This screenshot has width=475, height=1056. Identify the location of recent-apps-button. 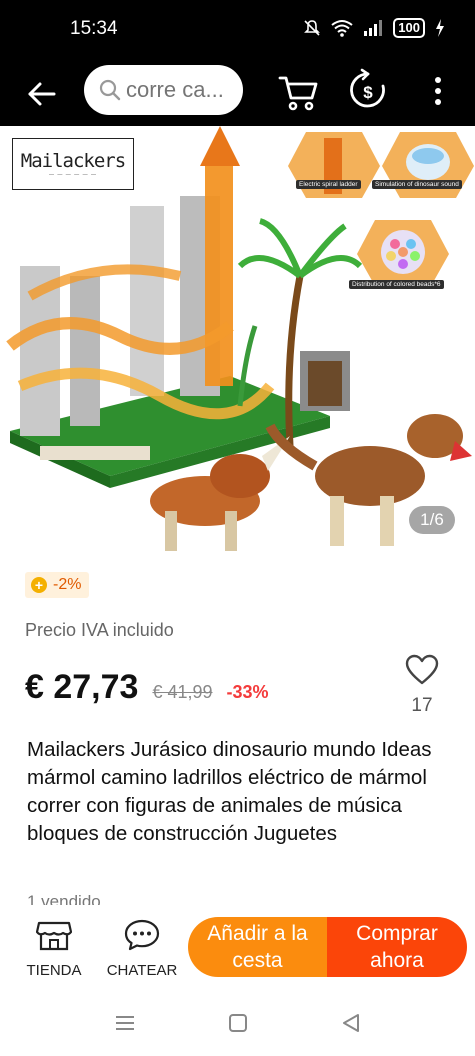
(125, 1025).